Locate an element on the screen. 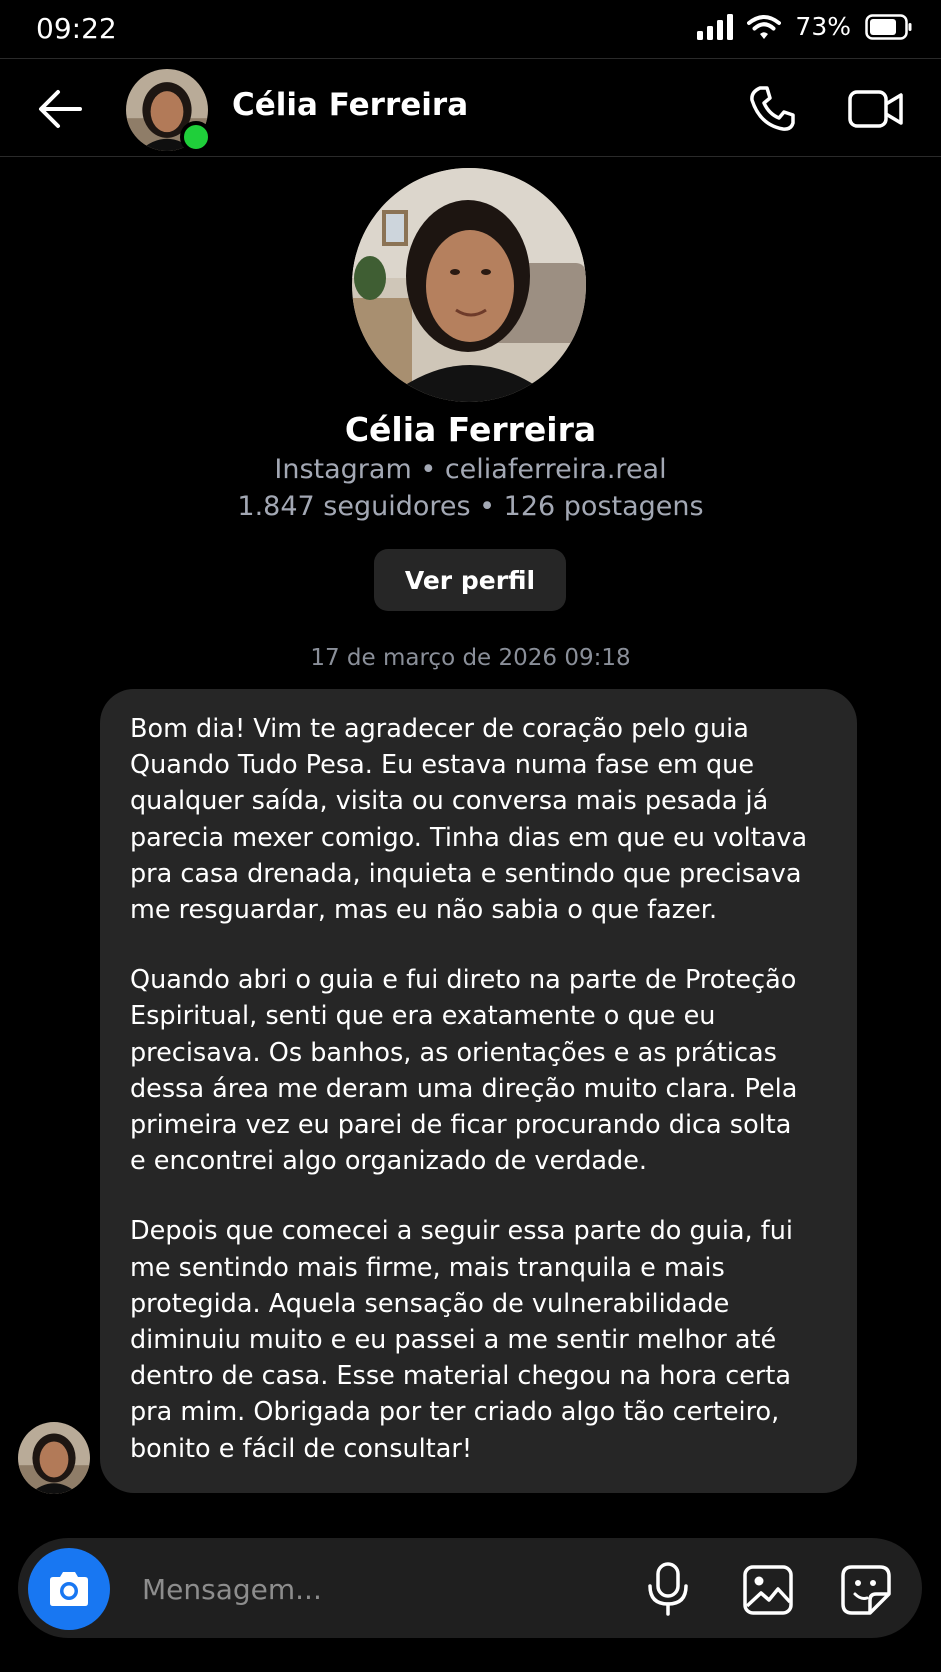 The height and width of the screenshot is (1672, 941). back-arrow-icon is located at coordinates (60, 109).